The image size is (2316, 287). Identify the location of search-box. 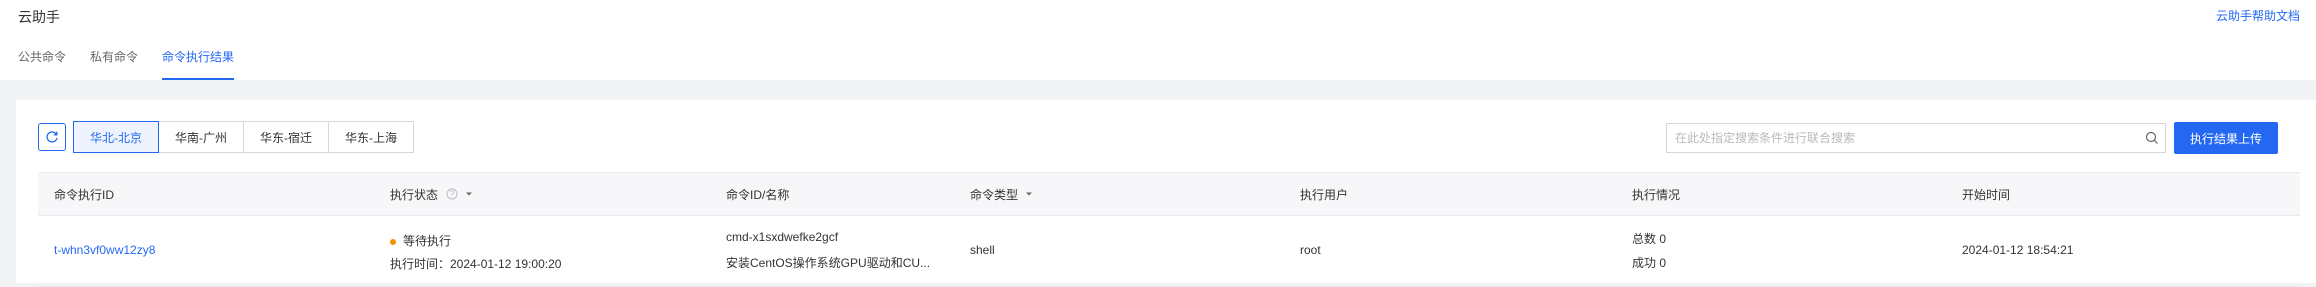
(1916, 138).